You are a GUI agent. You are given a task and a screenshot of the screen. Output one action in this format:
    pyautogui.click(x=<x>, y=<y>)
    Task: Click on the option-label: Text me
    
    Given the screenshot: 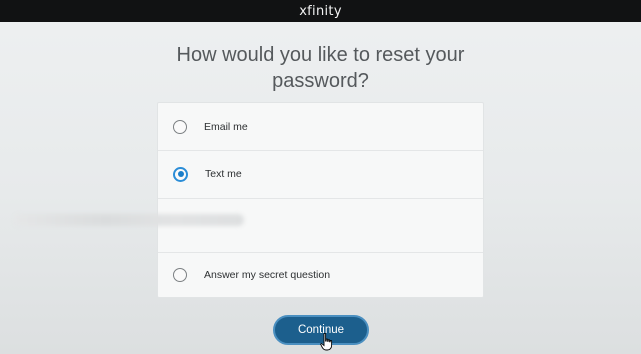 What is the action you would take?
    pyautogui.click(x=223, y=174)
    